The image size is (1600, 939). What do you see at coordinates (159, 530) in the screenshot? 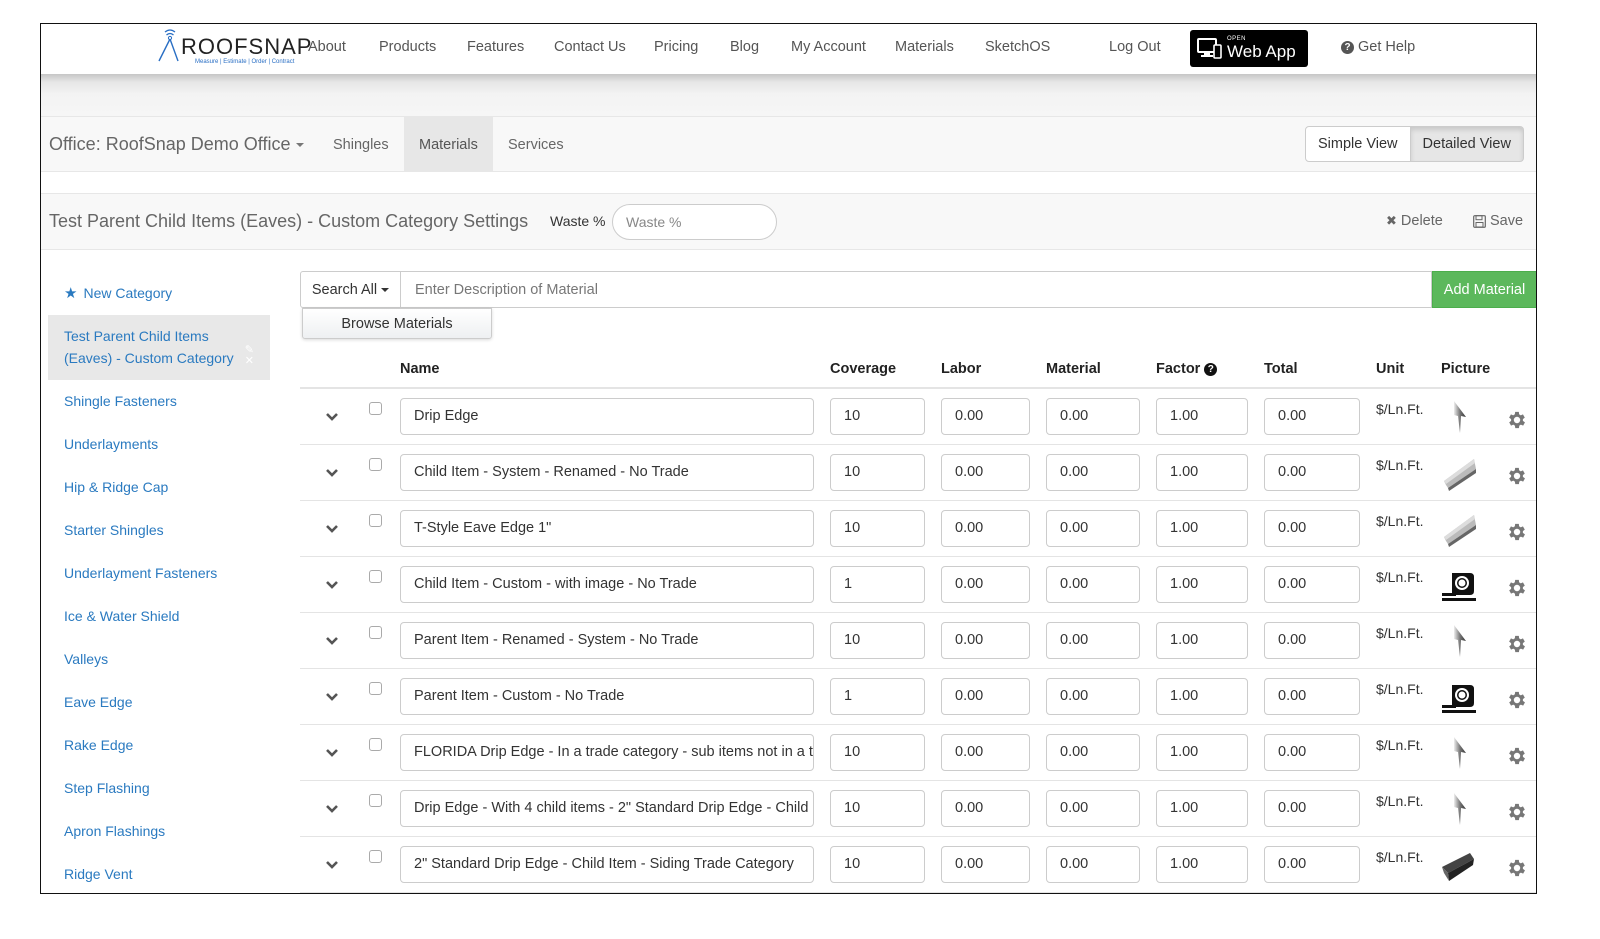
I see `sidebar-item-starter-shingles: Starter Shingles` at bounding box center [159, 530].